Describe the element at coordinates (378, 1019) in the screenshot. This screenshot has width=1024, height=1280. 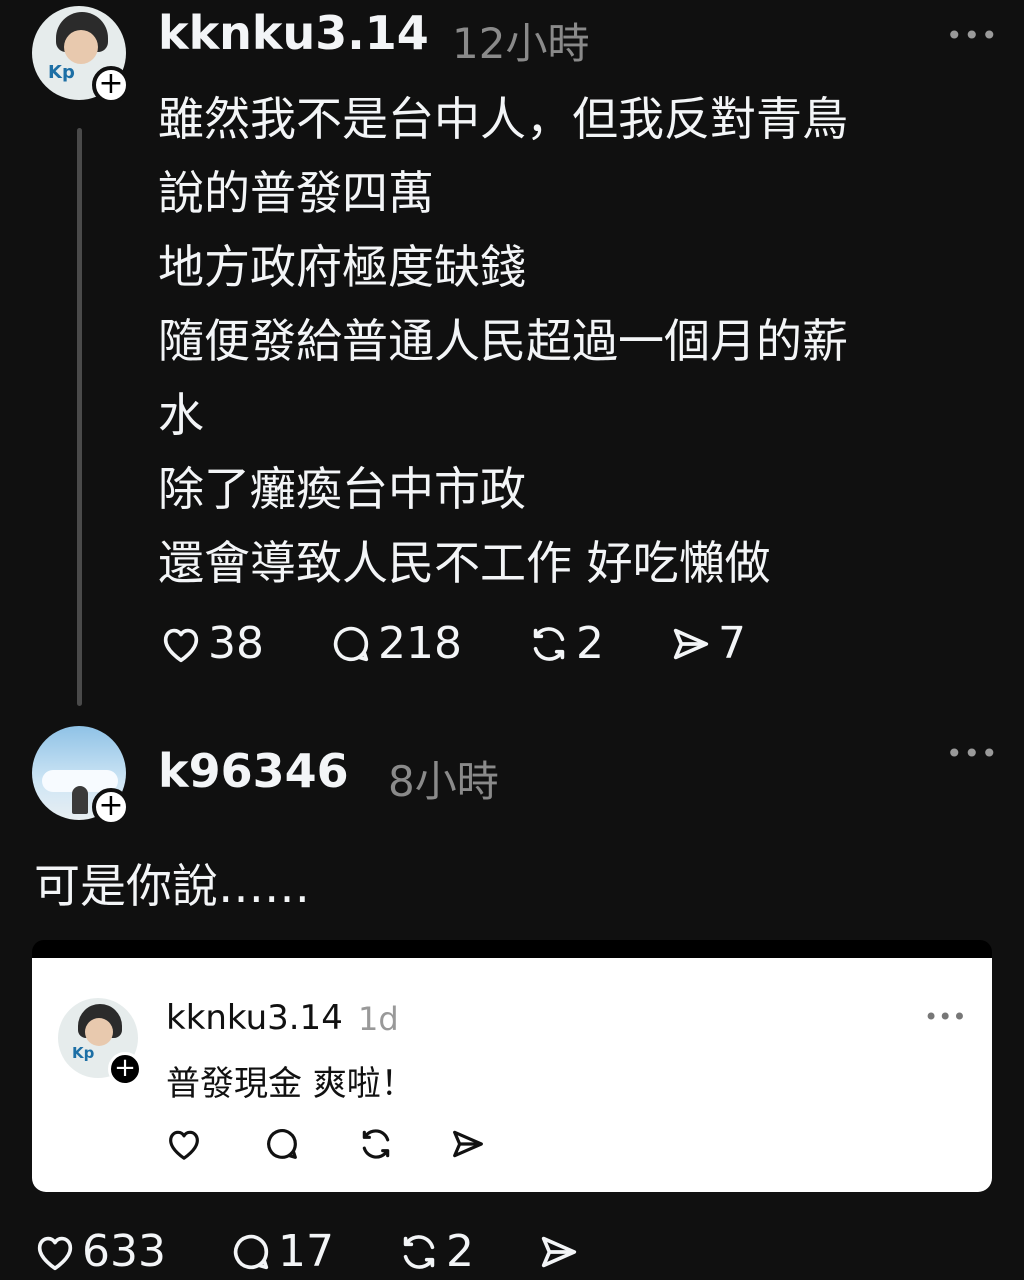
I see `quoted-timestamp: 1d` at that location.